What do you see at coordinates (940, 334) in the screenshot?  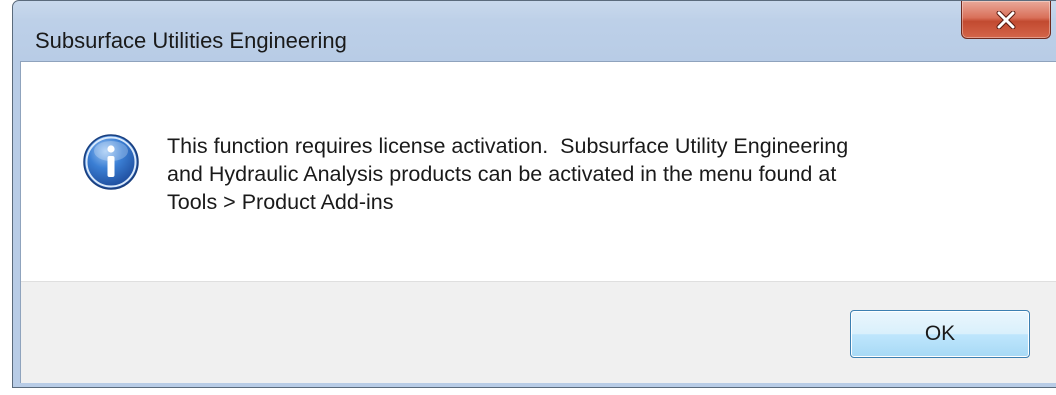 I see `ok-button: OK` at bounding box center [940, 334].